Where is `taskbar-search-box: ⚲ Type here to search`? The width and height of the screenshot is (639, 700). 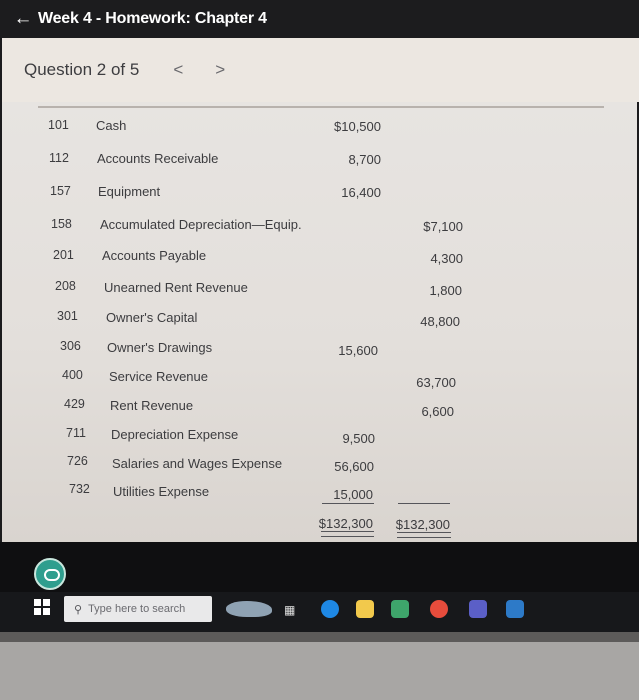 taskbar-search-box: ⚲ Type here to search is located at coordinates (138, 609).